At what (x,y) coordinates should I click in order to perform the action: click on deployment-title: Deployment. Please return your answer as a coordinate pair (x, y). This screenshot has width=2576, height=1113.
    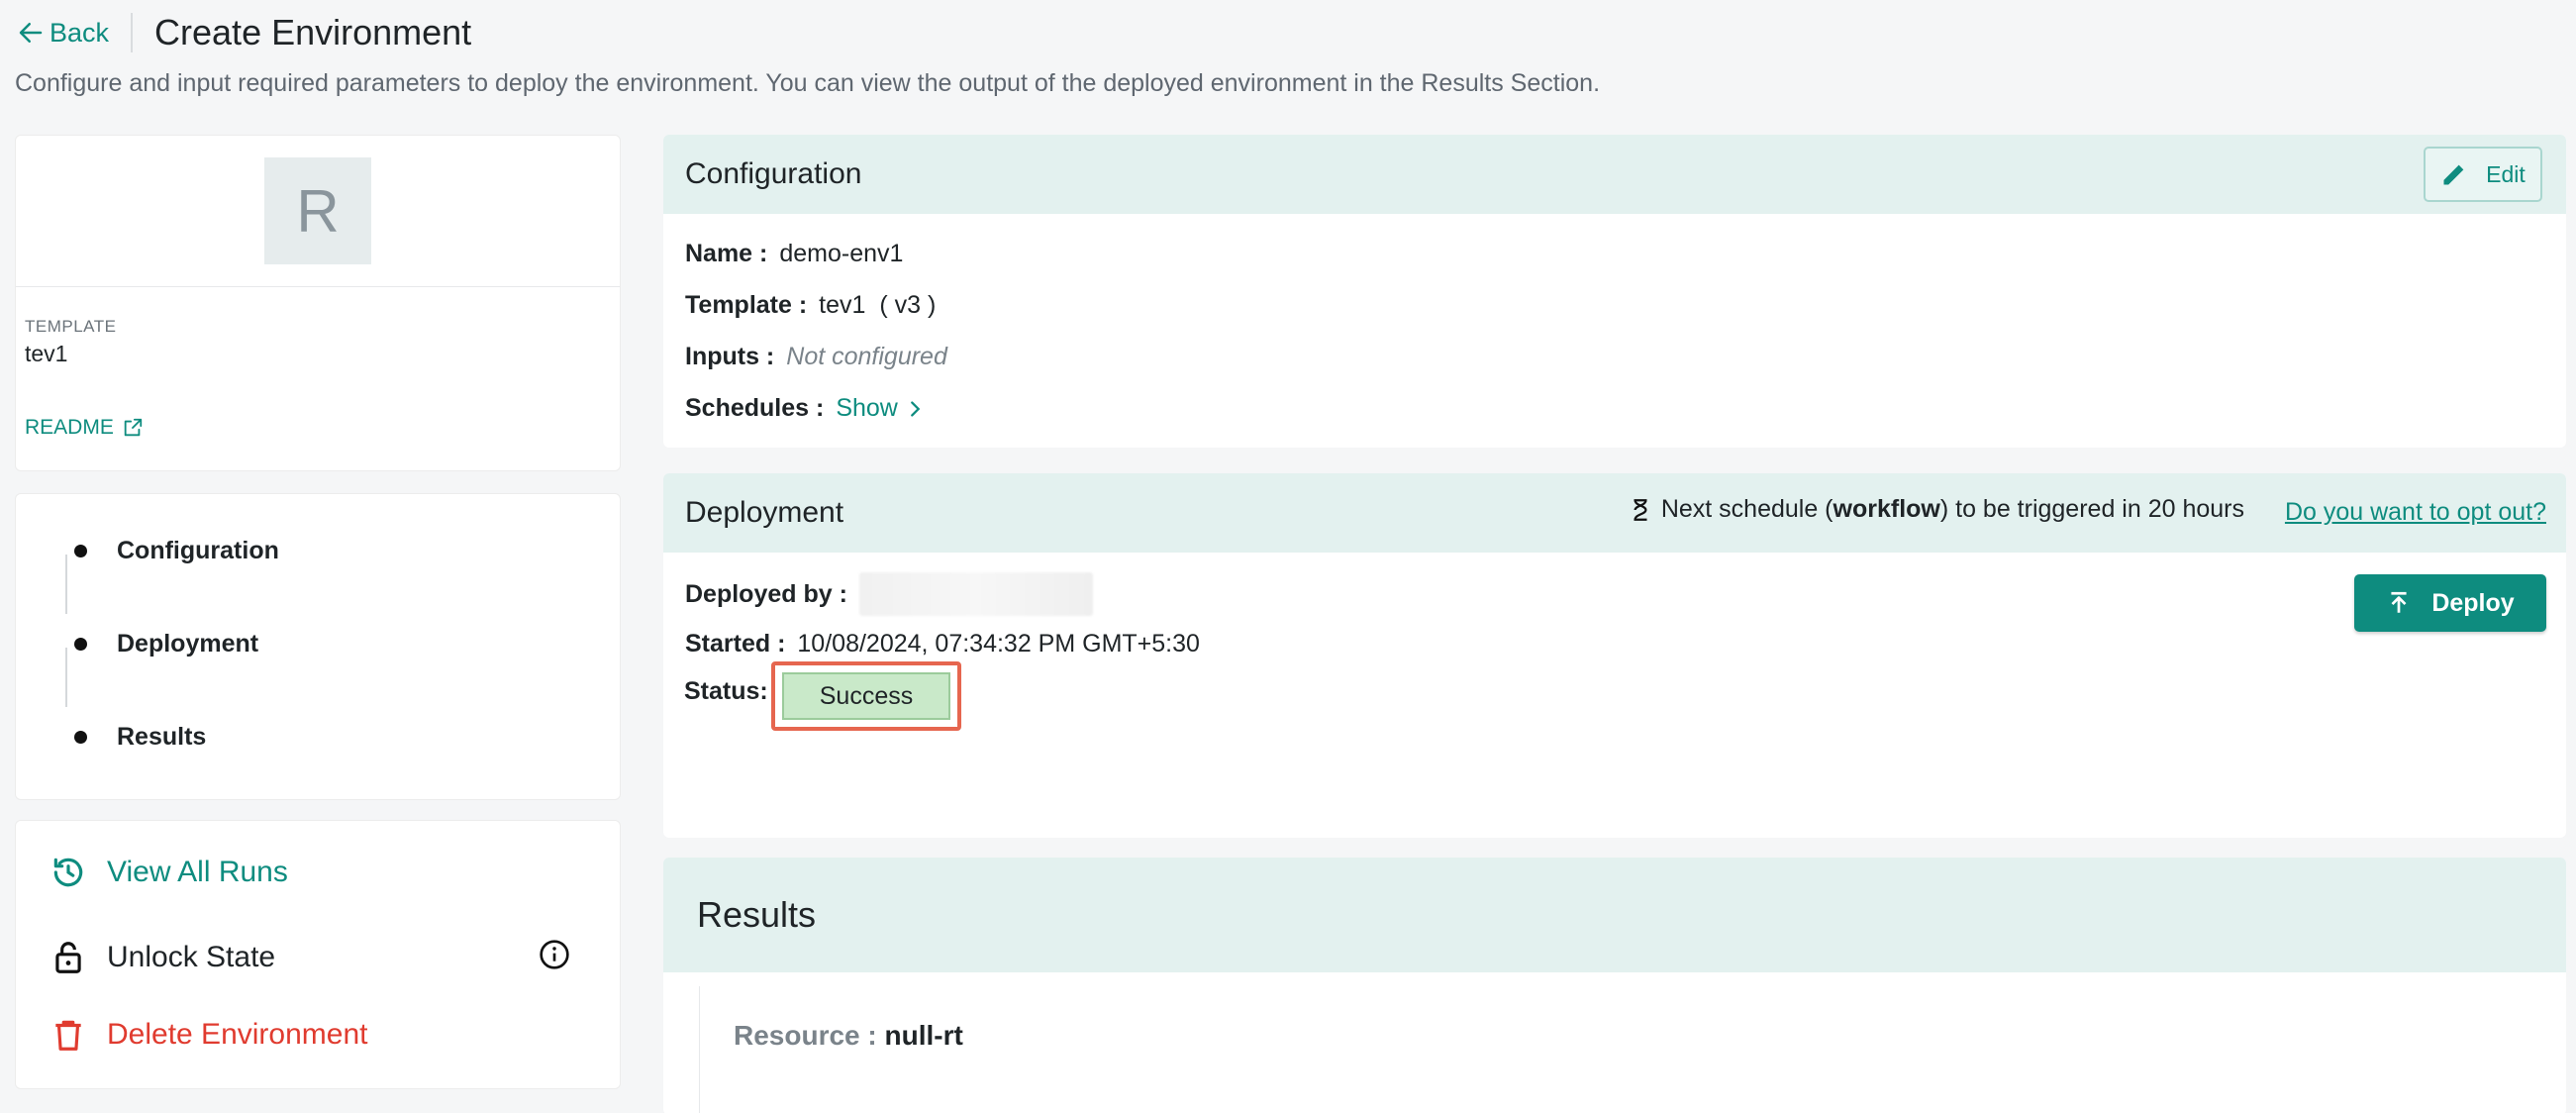
    Looking at the image, I should click on (765, 512).